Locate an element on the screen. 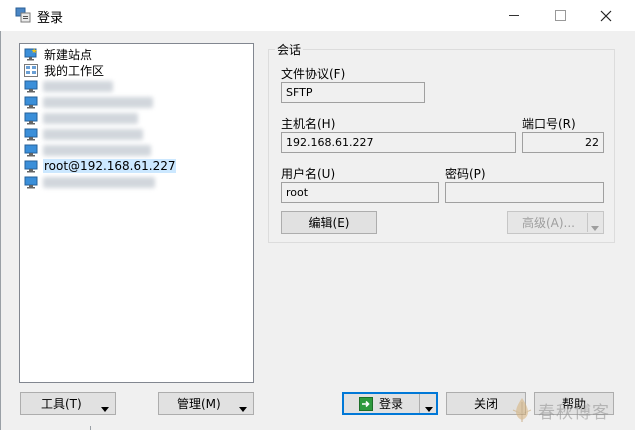 The height and width of the screenshot is (430, 635). site-item-selected: root@192.168.61.227 is located at coordinates (100, 166).